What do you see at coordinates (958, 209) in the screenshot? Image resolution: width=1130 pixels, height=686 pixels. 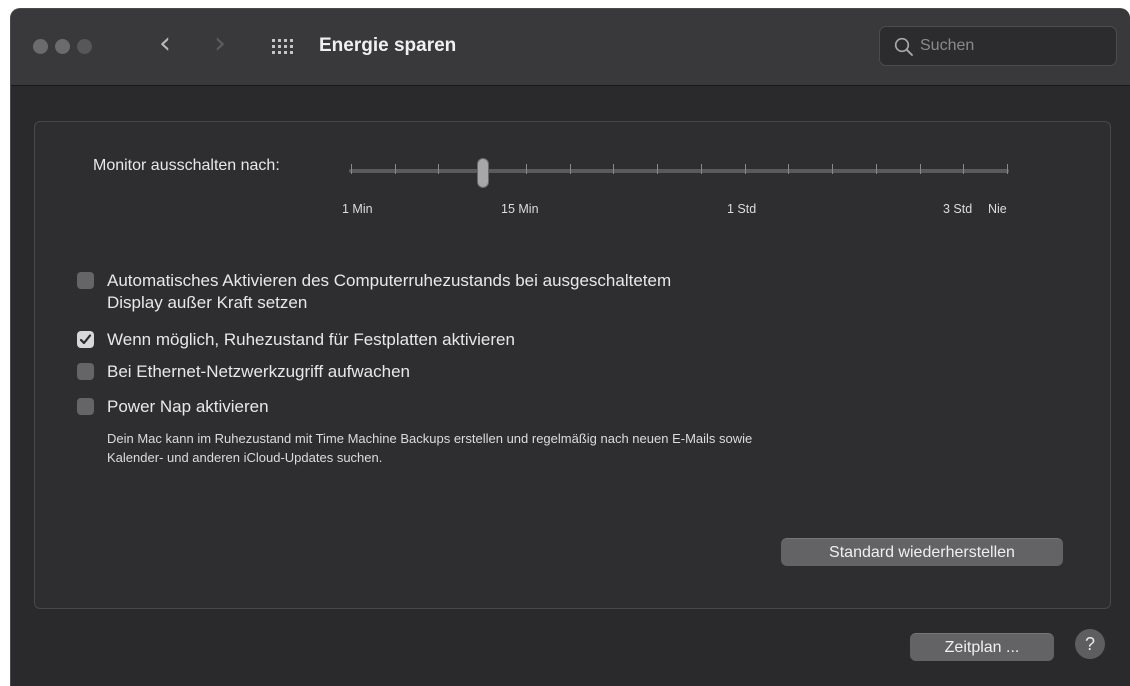 I see `tick-label-3std: 3 Std` at bounding box center [958, 209].